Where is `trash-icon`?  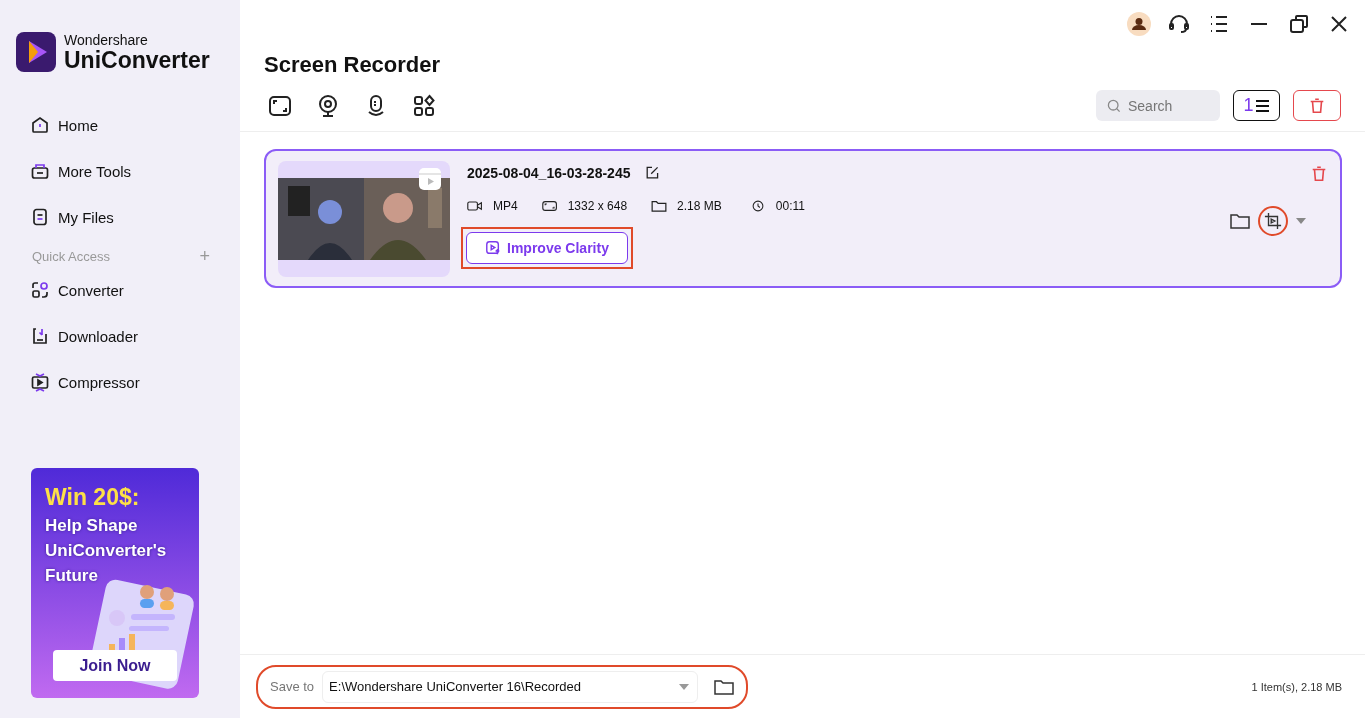 trash-icon is located at coordinates (1317, 105).